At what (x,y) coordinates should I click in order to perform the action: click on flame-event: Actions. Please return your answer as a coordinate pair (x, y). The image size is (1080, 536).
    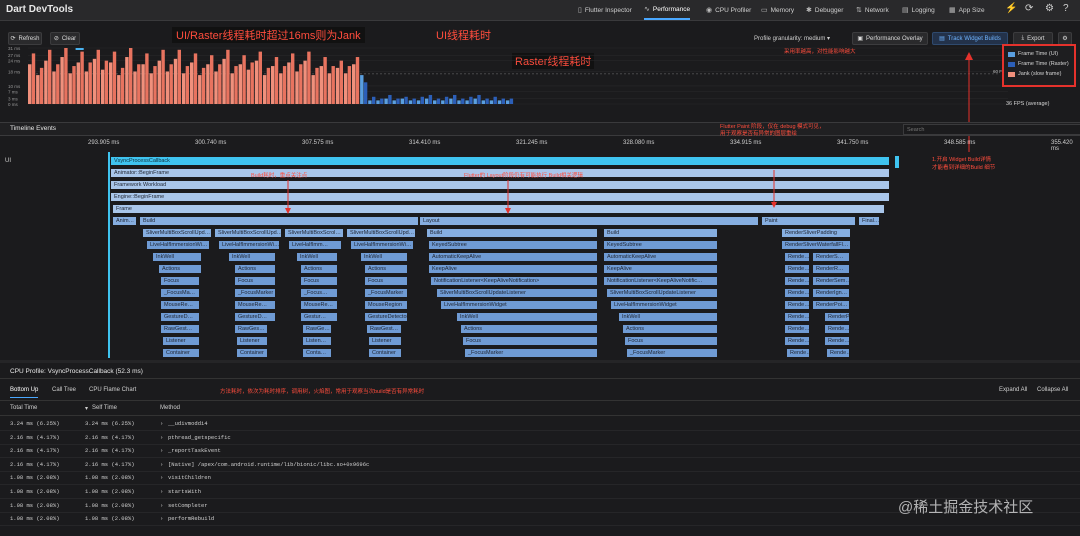
    Looking at the image, I should click on (180, 269).